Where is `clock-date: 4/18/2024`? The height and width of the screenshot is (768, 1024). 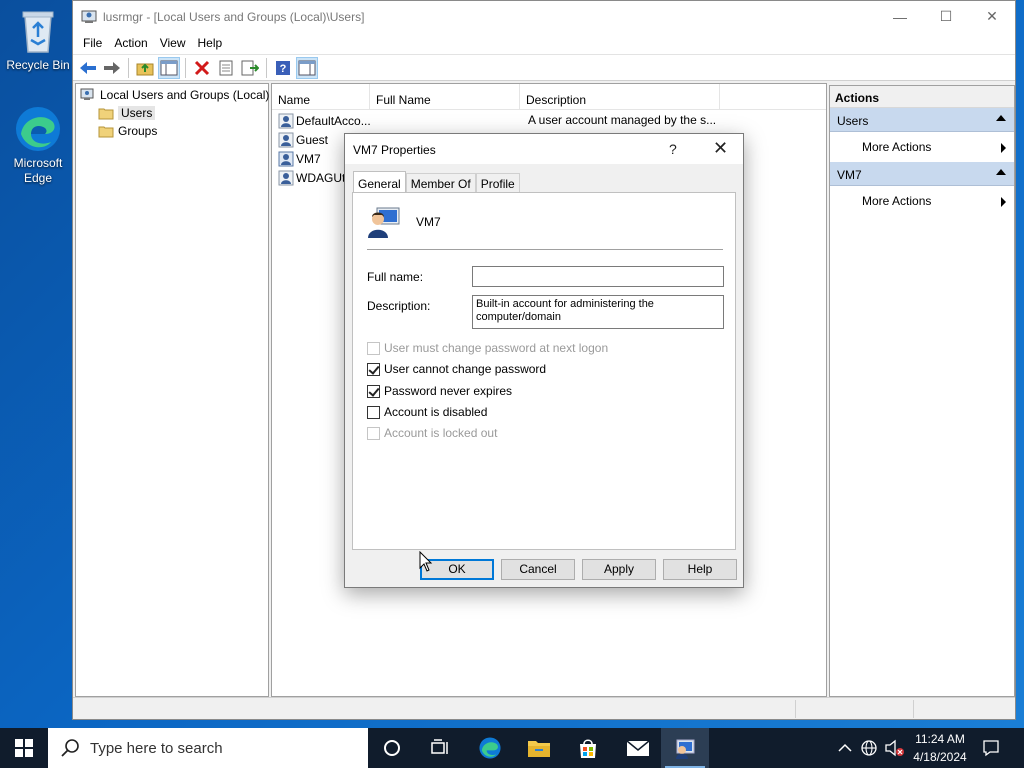 clock-date: 4/18/2024 is located at coordinates (940, 757).